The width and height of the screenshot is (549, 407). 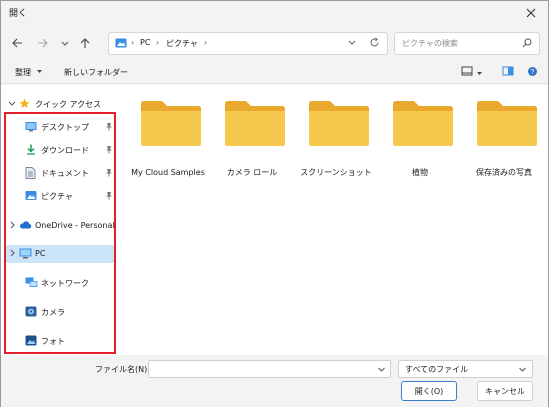 I want to click on organize-button: 整理, so click(x=29, y=72).